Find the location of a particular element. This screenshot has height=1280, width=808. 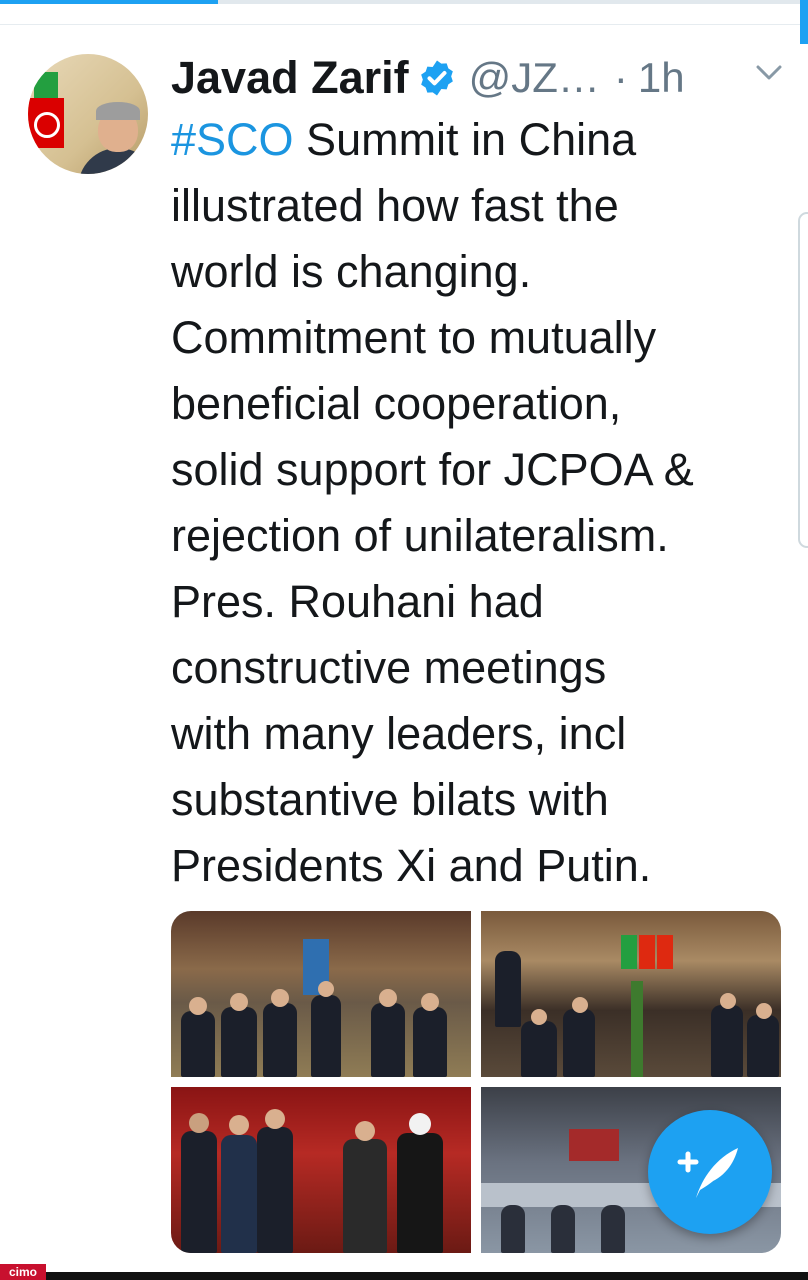

scrollbar-top-edge is located at coordinates (804, 22).